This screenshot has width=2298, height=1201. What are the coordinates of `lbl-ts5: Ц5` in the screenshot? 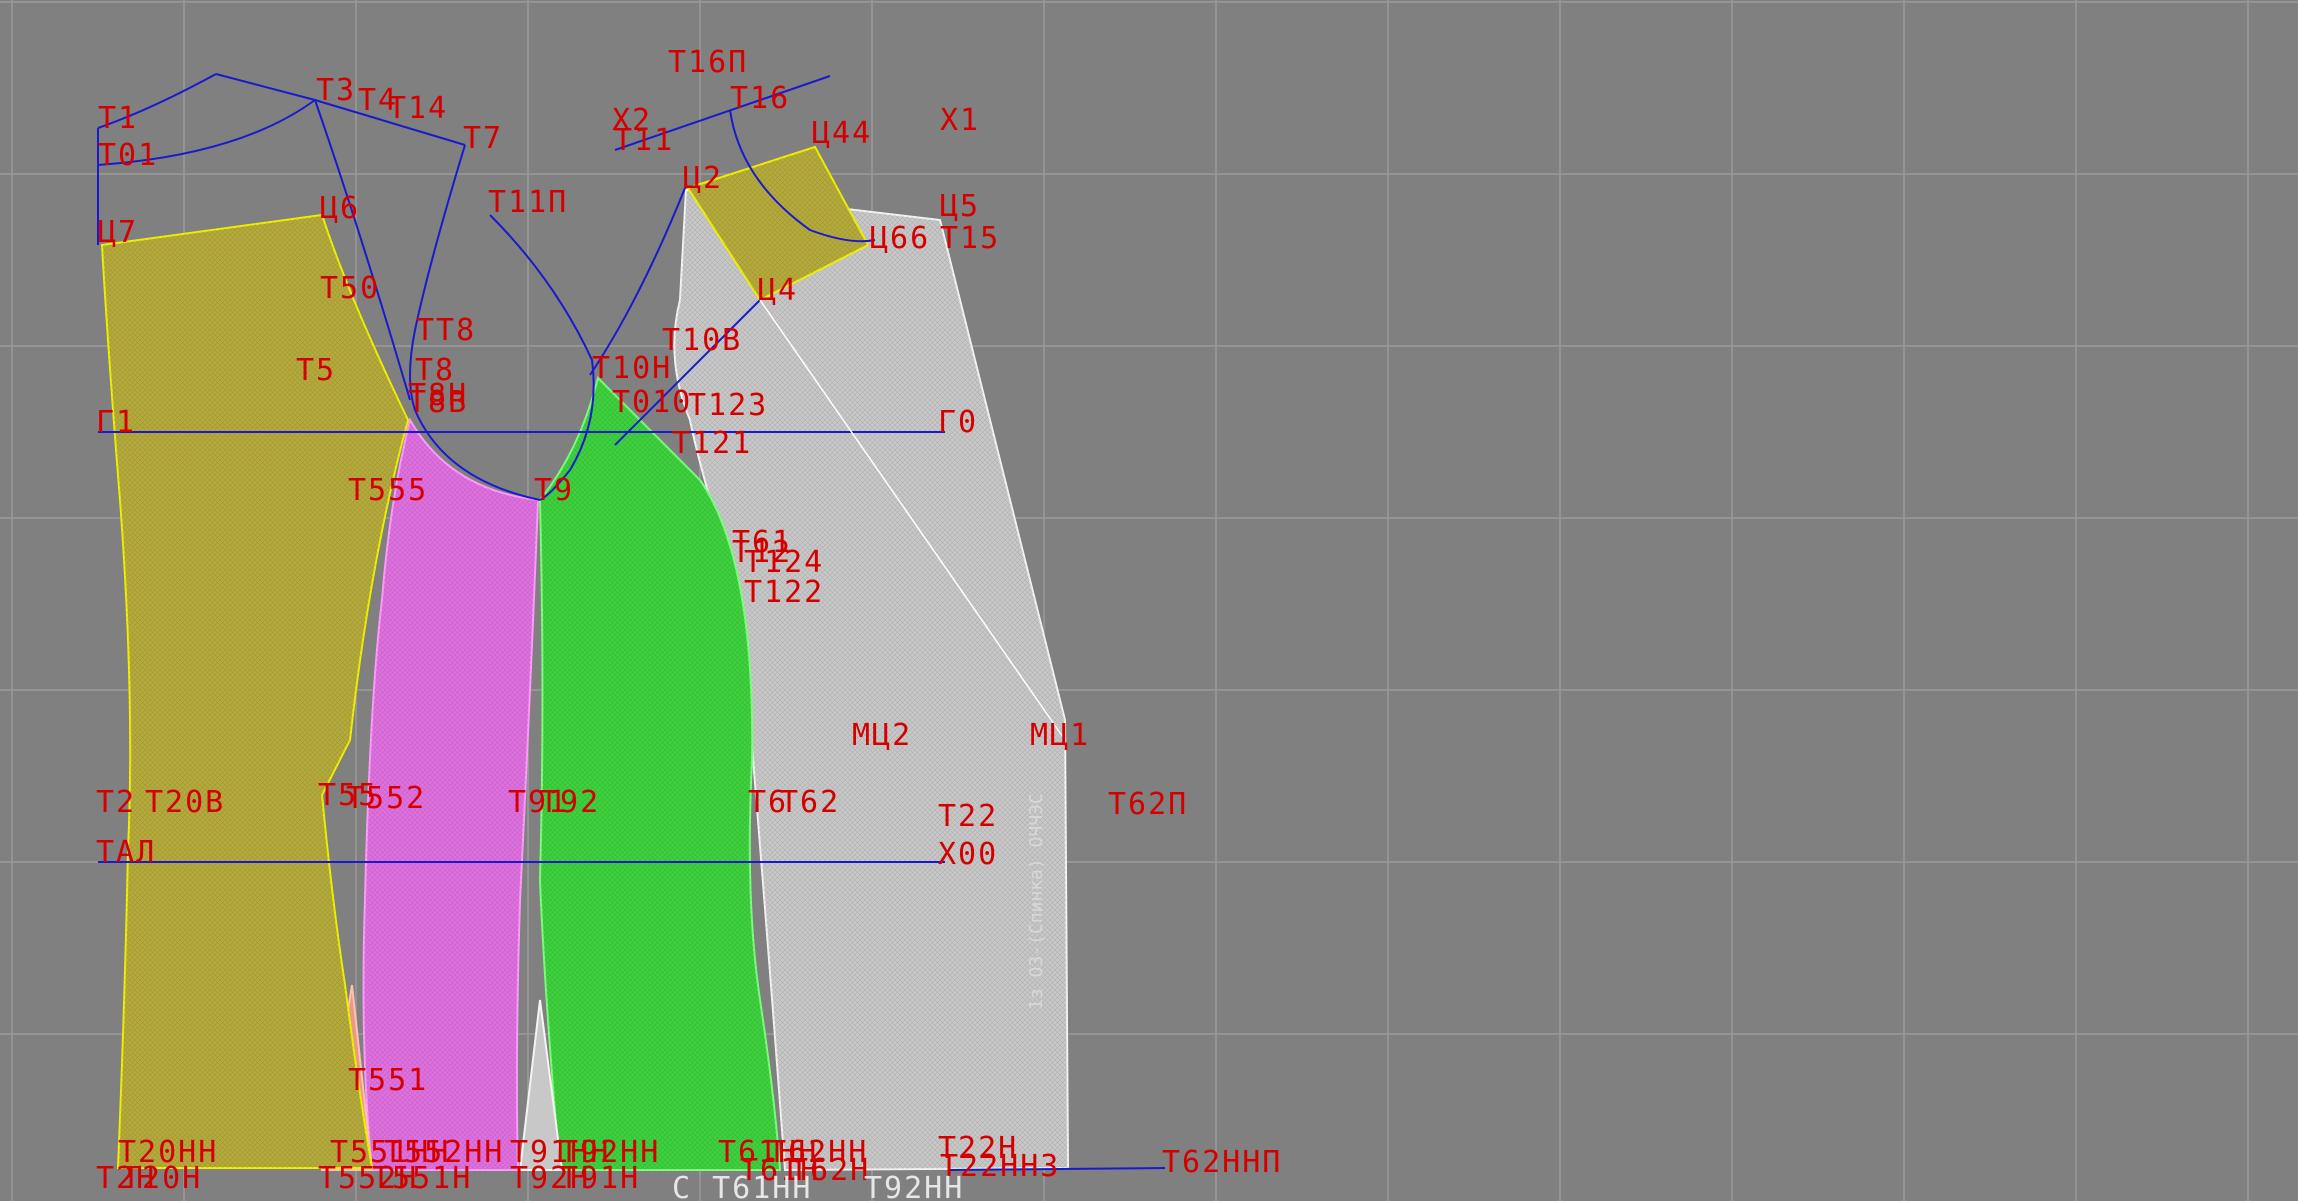 It's located at (960, 206).